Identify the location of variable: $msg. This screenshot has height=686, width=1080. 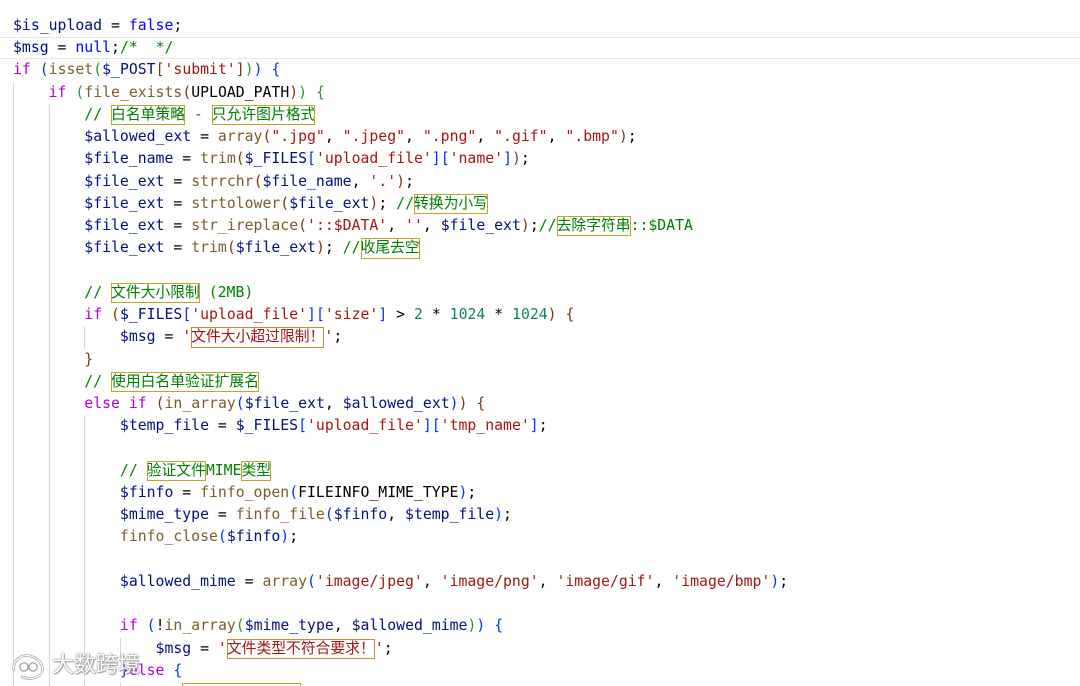
(31, 48).